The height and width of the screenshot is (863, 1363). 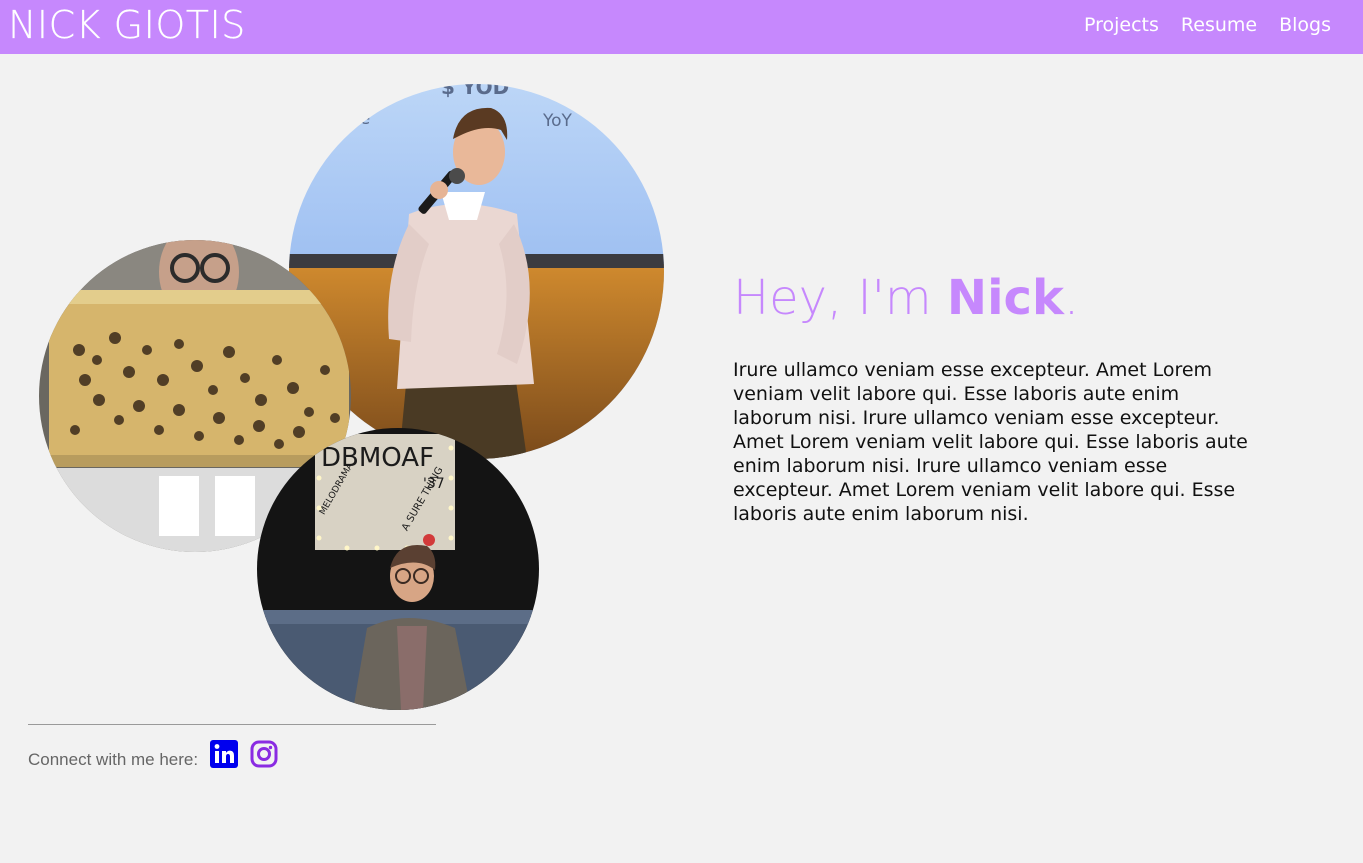 I want to click on linkedin-link, so click(x=224, y=756).